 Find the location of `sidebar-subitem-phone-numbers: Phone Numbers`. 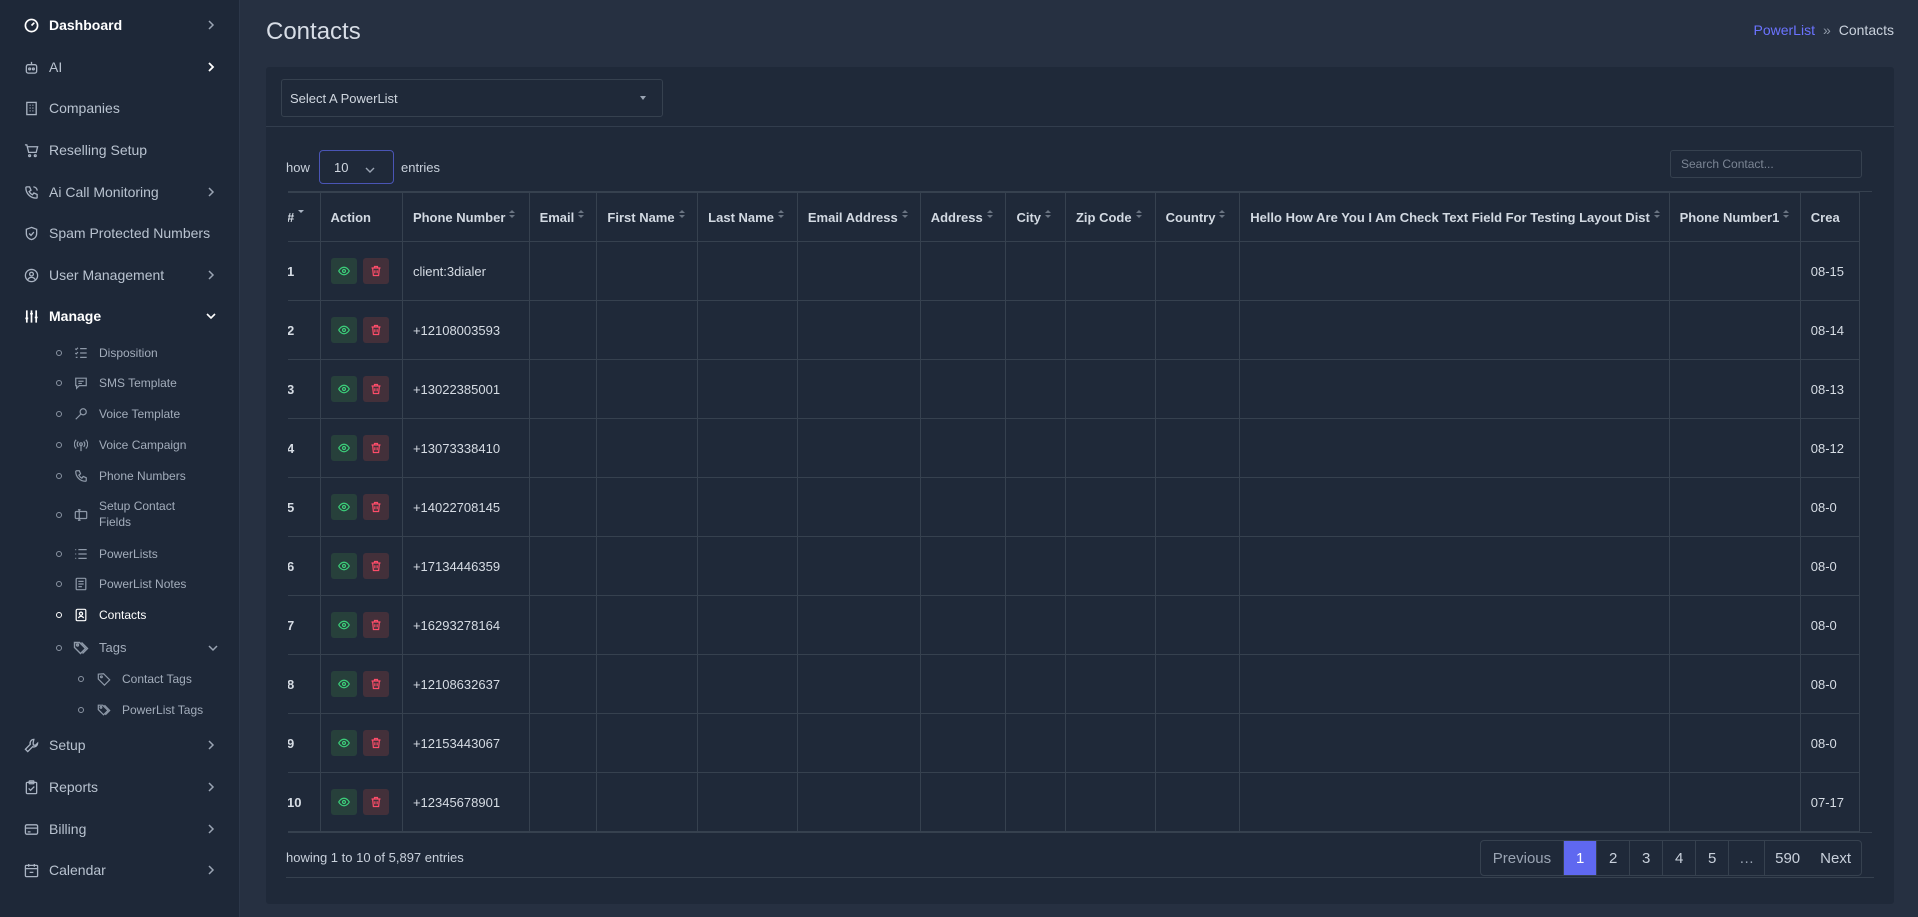

sidebar-subitem-phone-numbers: Phone Numbers is located at coordinates (120, 476).